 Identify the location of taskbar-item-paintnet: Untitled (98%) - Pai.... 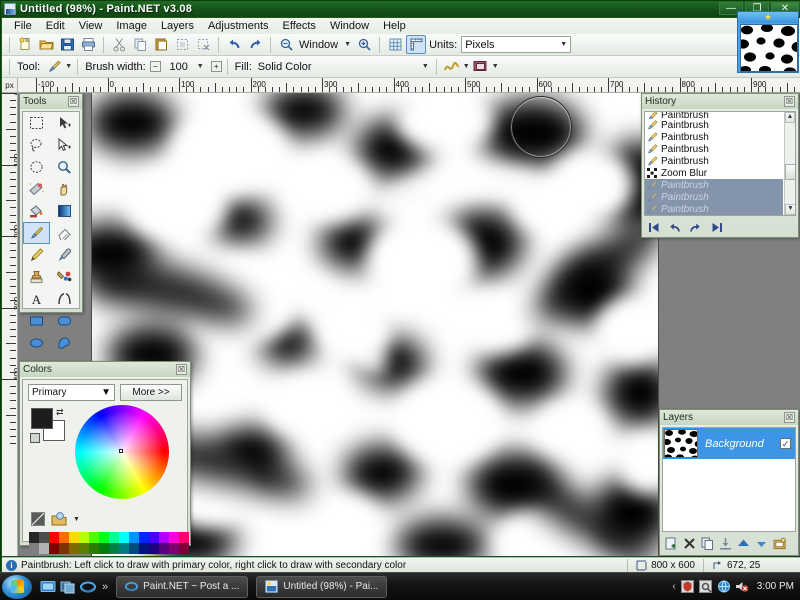
(322, 586).